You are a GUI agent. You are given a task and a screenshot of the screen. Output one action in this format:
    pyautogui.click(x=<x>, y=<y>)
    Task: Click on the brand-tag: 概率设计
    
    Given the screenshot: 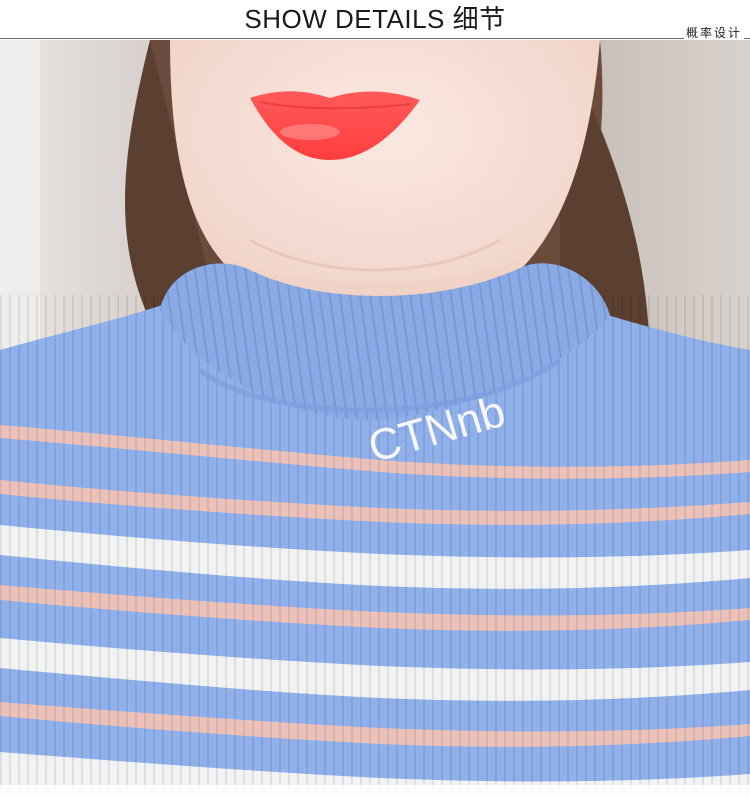 What is the action you would take?
    pyautogui.click(x=713, y=32)
    